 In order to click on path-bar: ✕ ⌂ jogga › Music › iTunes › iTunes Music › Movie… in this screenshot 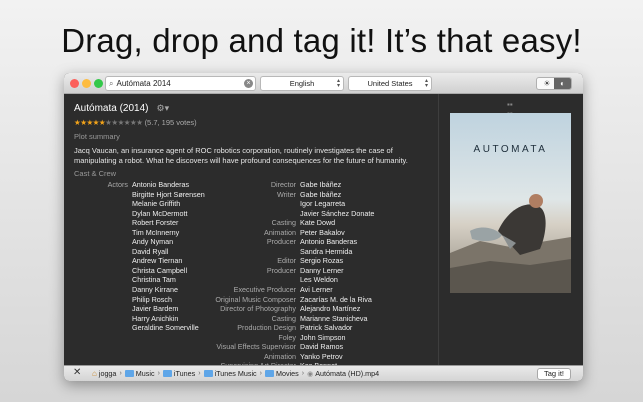, I will do `click(323, 373)`.